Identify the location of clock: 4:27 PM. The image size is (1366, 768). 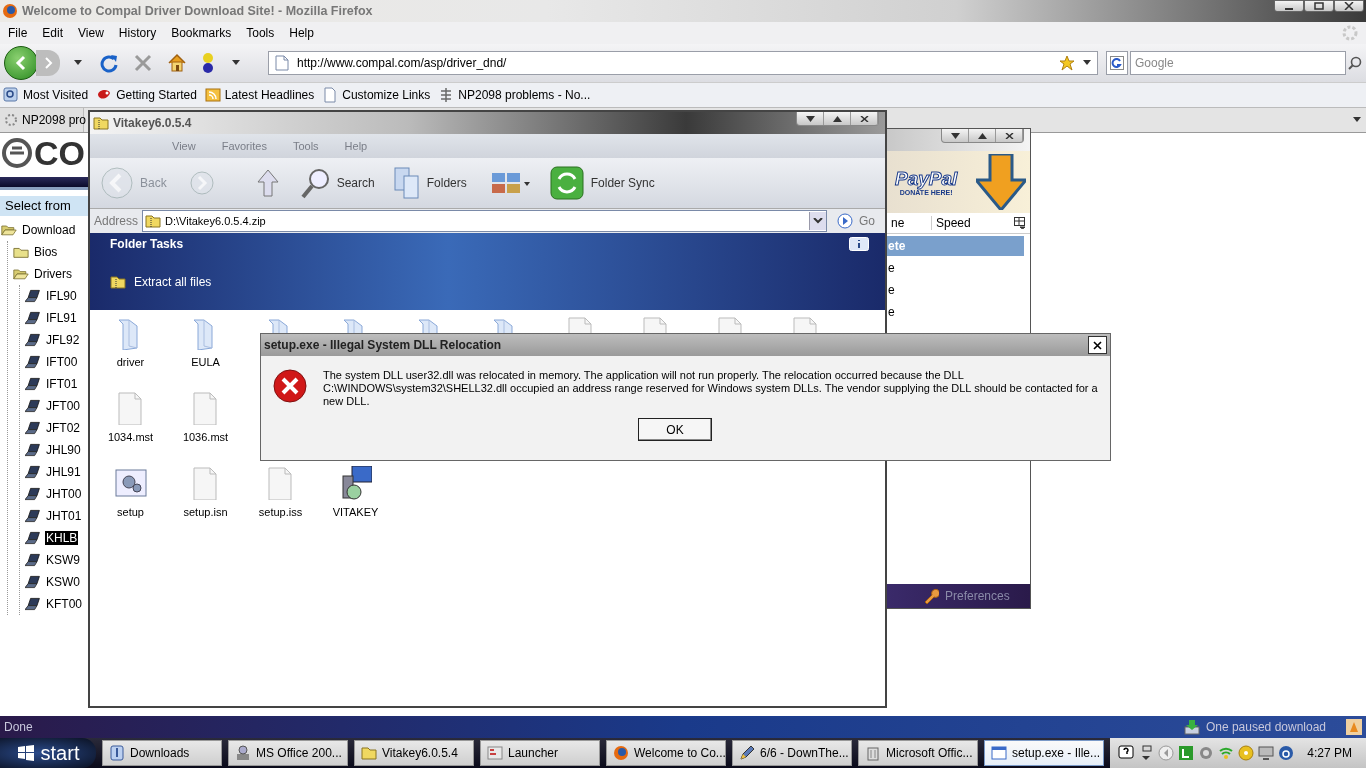
(1329, 753).